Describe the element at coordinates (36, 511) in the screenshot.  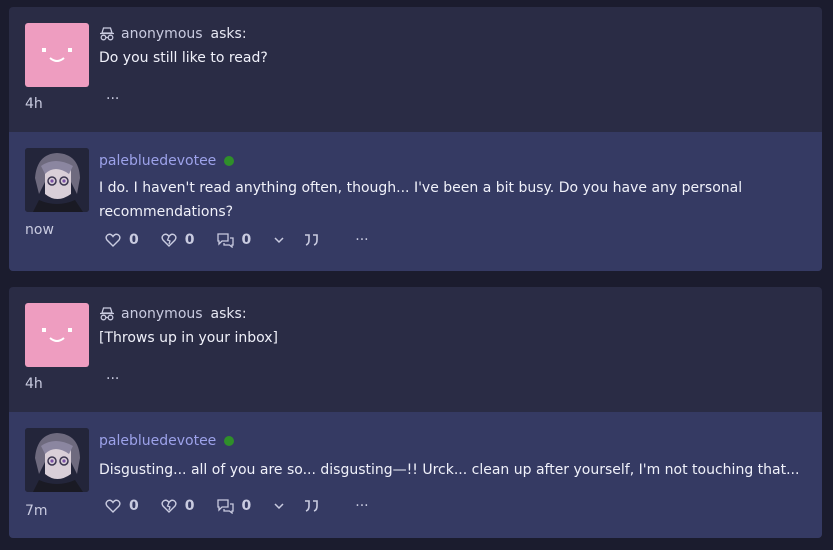
I see `answer-timestamp: 7m` at that location.